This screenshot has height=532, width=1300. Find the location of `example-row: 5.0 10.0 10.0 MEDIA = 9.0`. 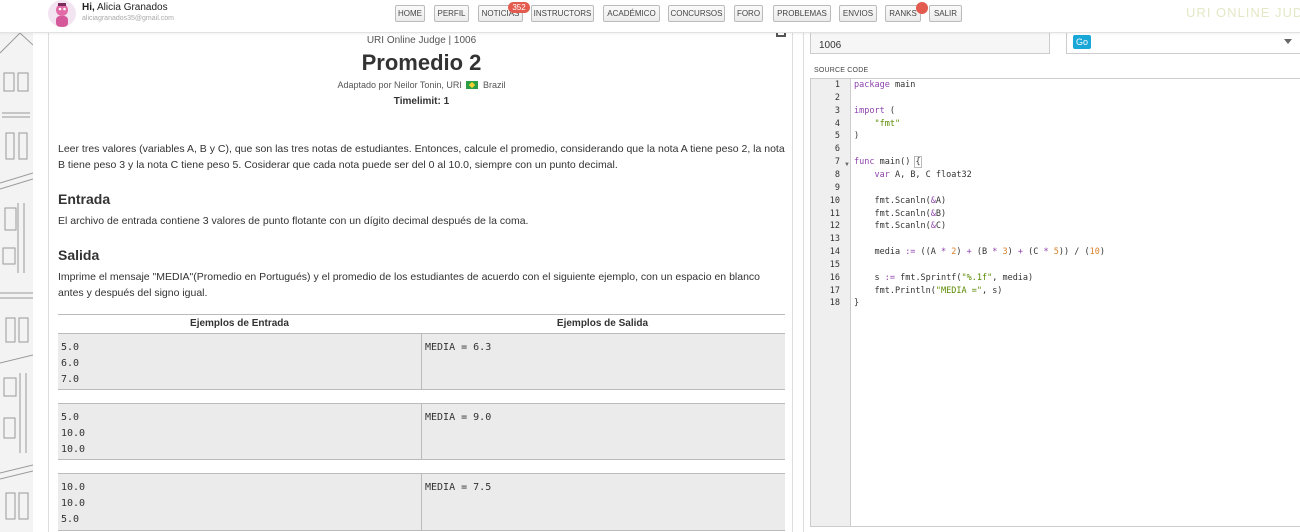

example-row: 5.0 10.0 10.0 MEDIA = 9.0 is located at coordinates (421, 431).